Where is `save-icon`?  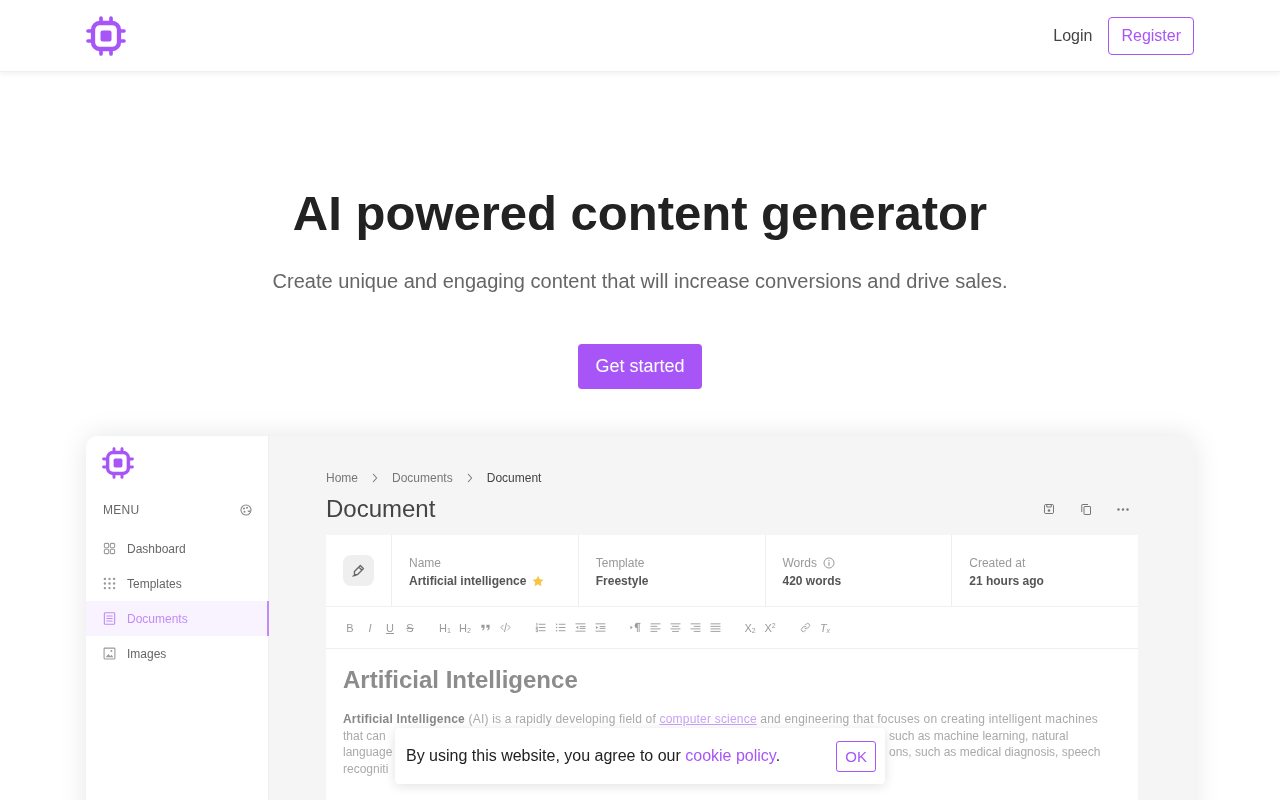
save-icon is located at coordinates (1049, 509).